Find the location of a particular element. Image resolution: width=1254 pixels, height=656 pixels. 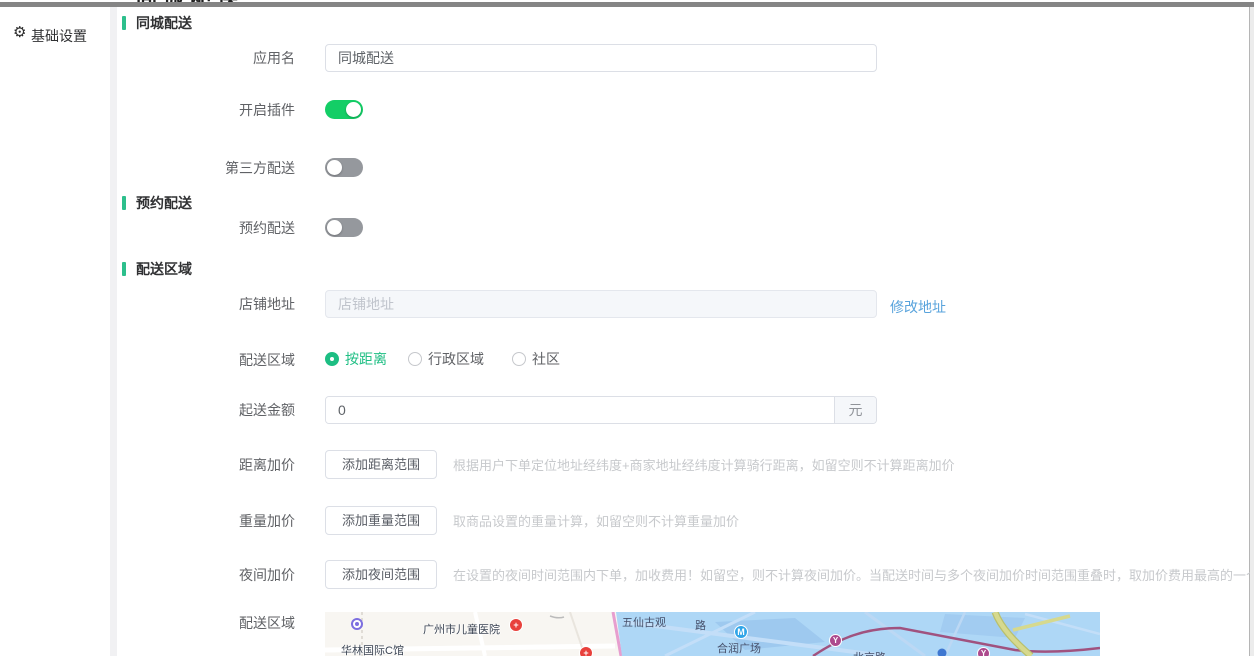

metro-station-icon: M is located at coordinates (741, 632).